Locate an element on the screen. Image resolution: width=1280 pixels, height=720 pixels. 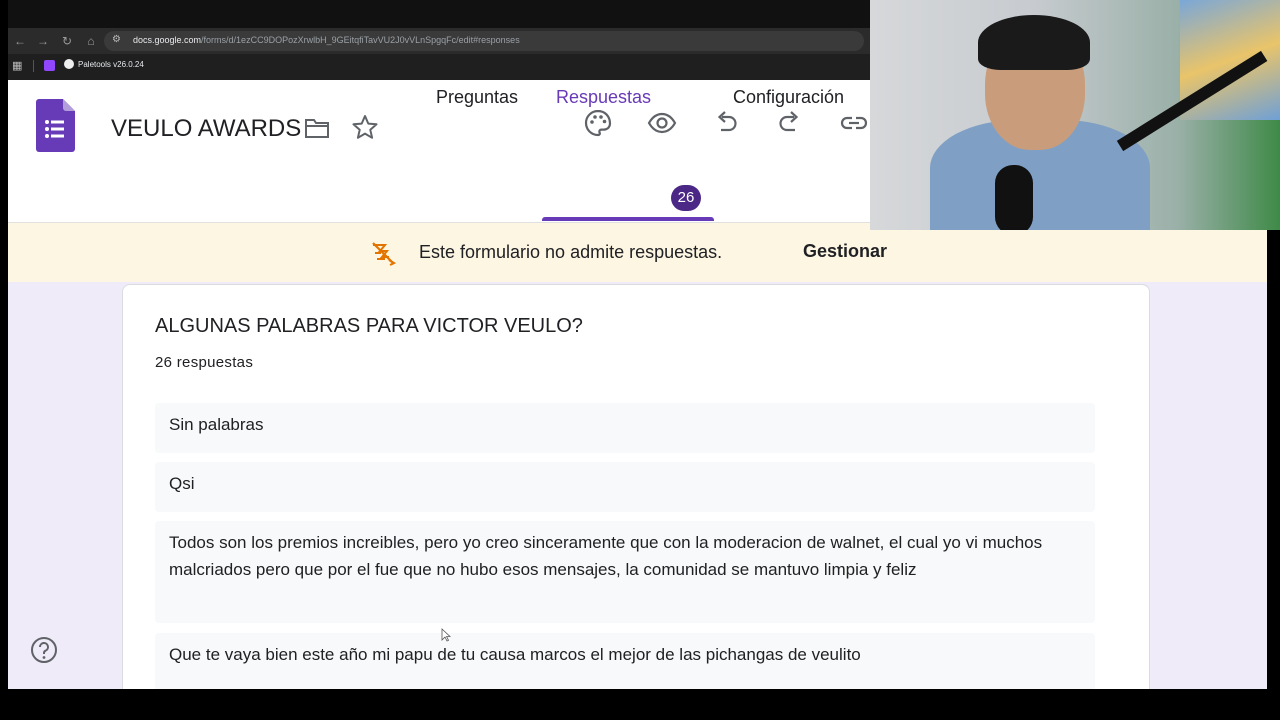
bookmark-paletools: Paletools v26.0.24 is located at coordinates (104, 64).